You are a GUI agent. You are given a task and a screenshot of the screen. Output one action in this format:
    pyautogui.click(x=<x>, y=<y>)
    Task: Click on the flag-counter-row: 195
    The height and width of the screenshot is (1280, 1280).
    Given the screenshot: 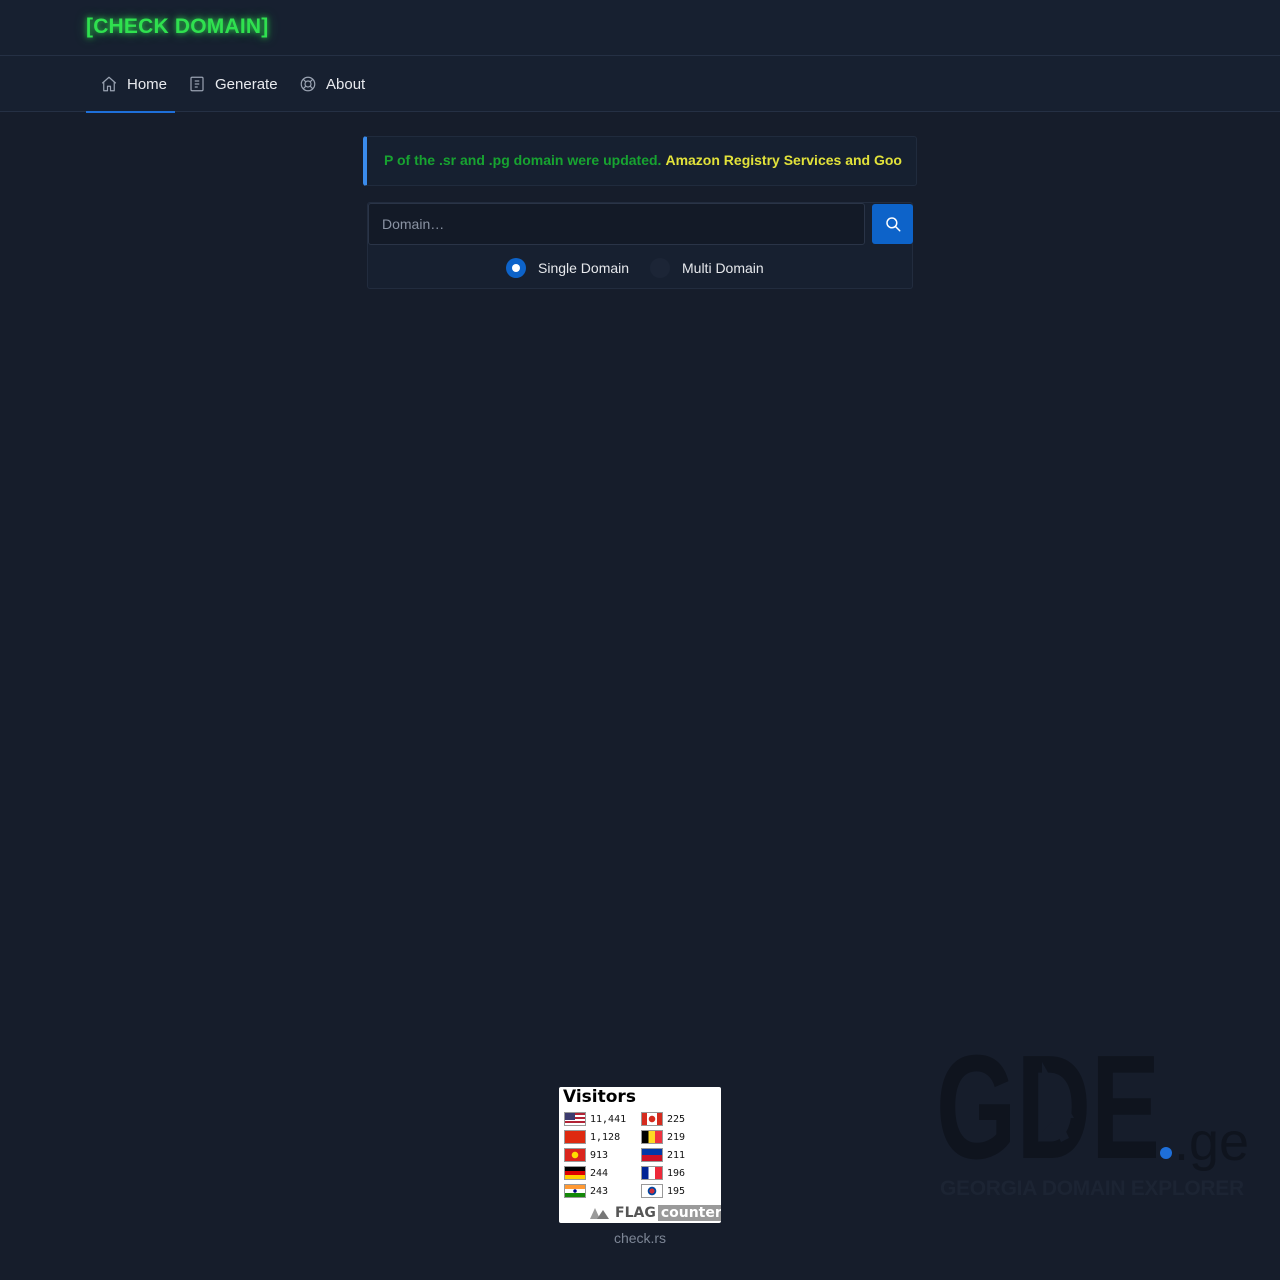 What is the action you would take?
    pyautogui.click(x=663, y=1191)
    